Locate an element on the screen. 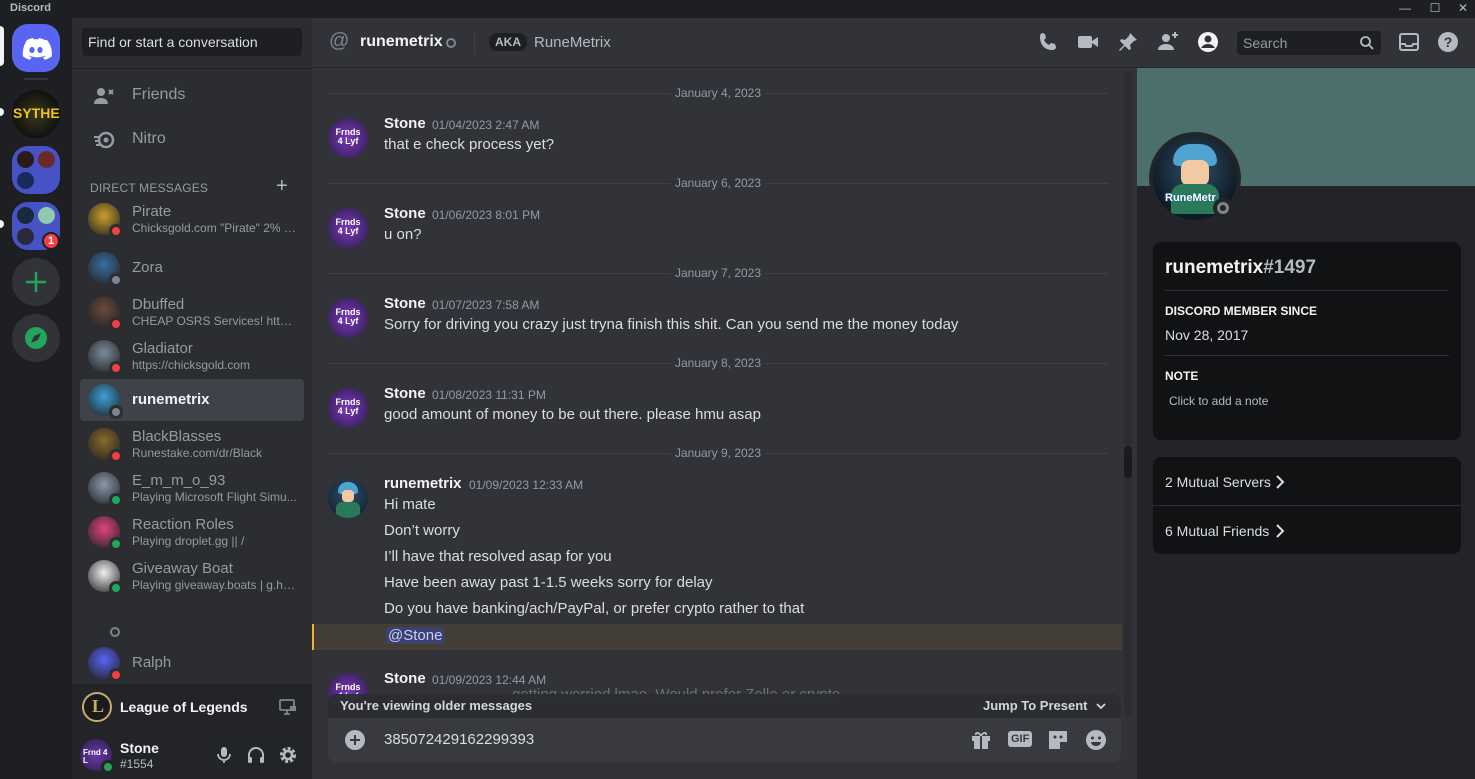  add-friends-to-dm-button is located at coordinates (1169, 43).